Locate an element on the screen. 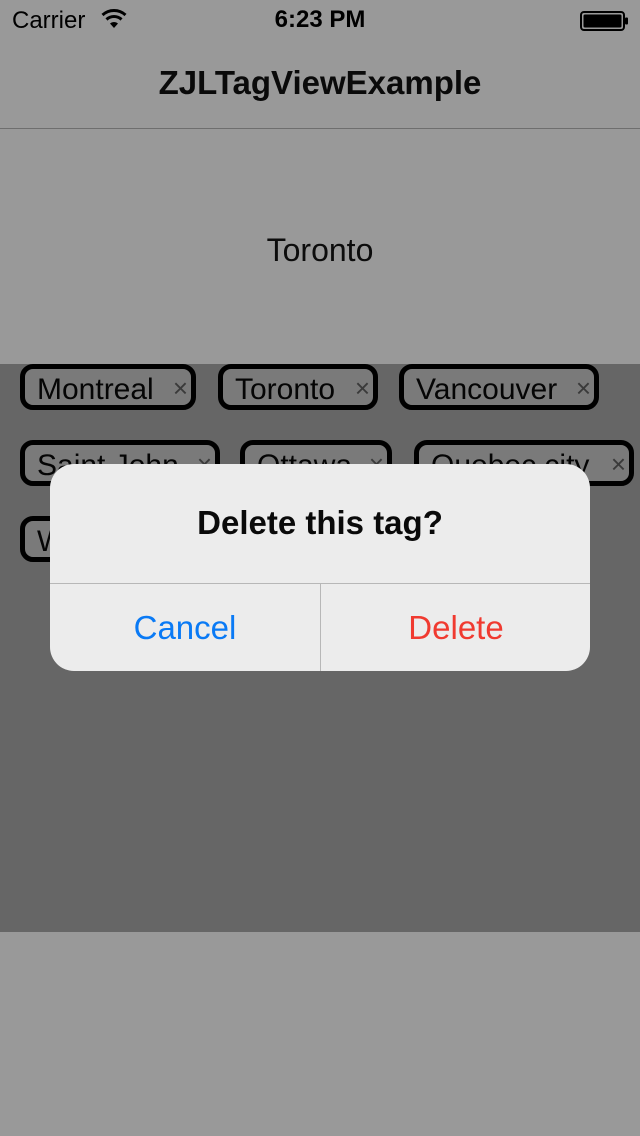 The width and height of the screenshot is (640, 1136). tag-toronto: Toronto × is located at coordinates (298, 387).